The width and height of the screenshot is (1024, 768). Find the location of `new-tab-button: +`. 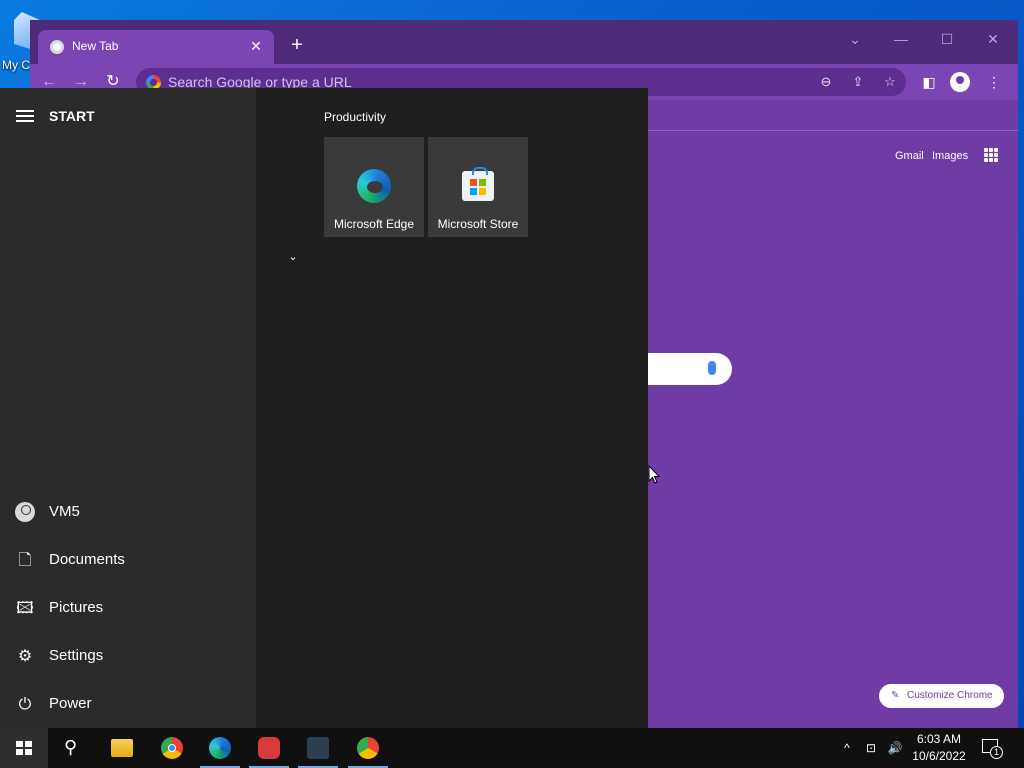

new-tab-button: + is located at coordinates (297, 45).